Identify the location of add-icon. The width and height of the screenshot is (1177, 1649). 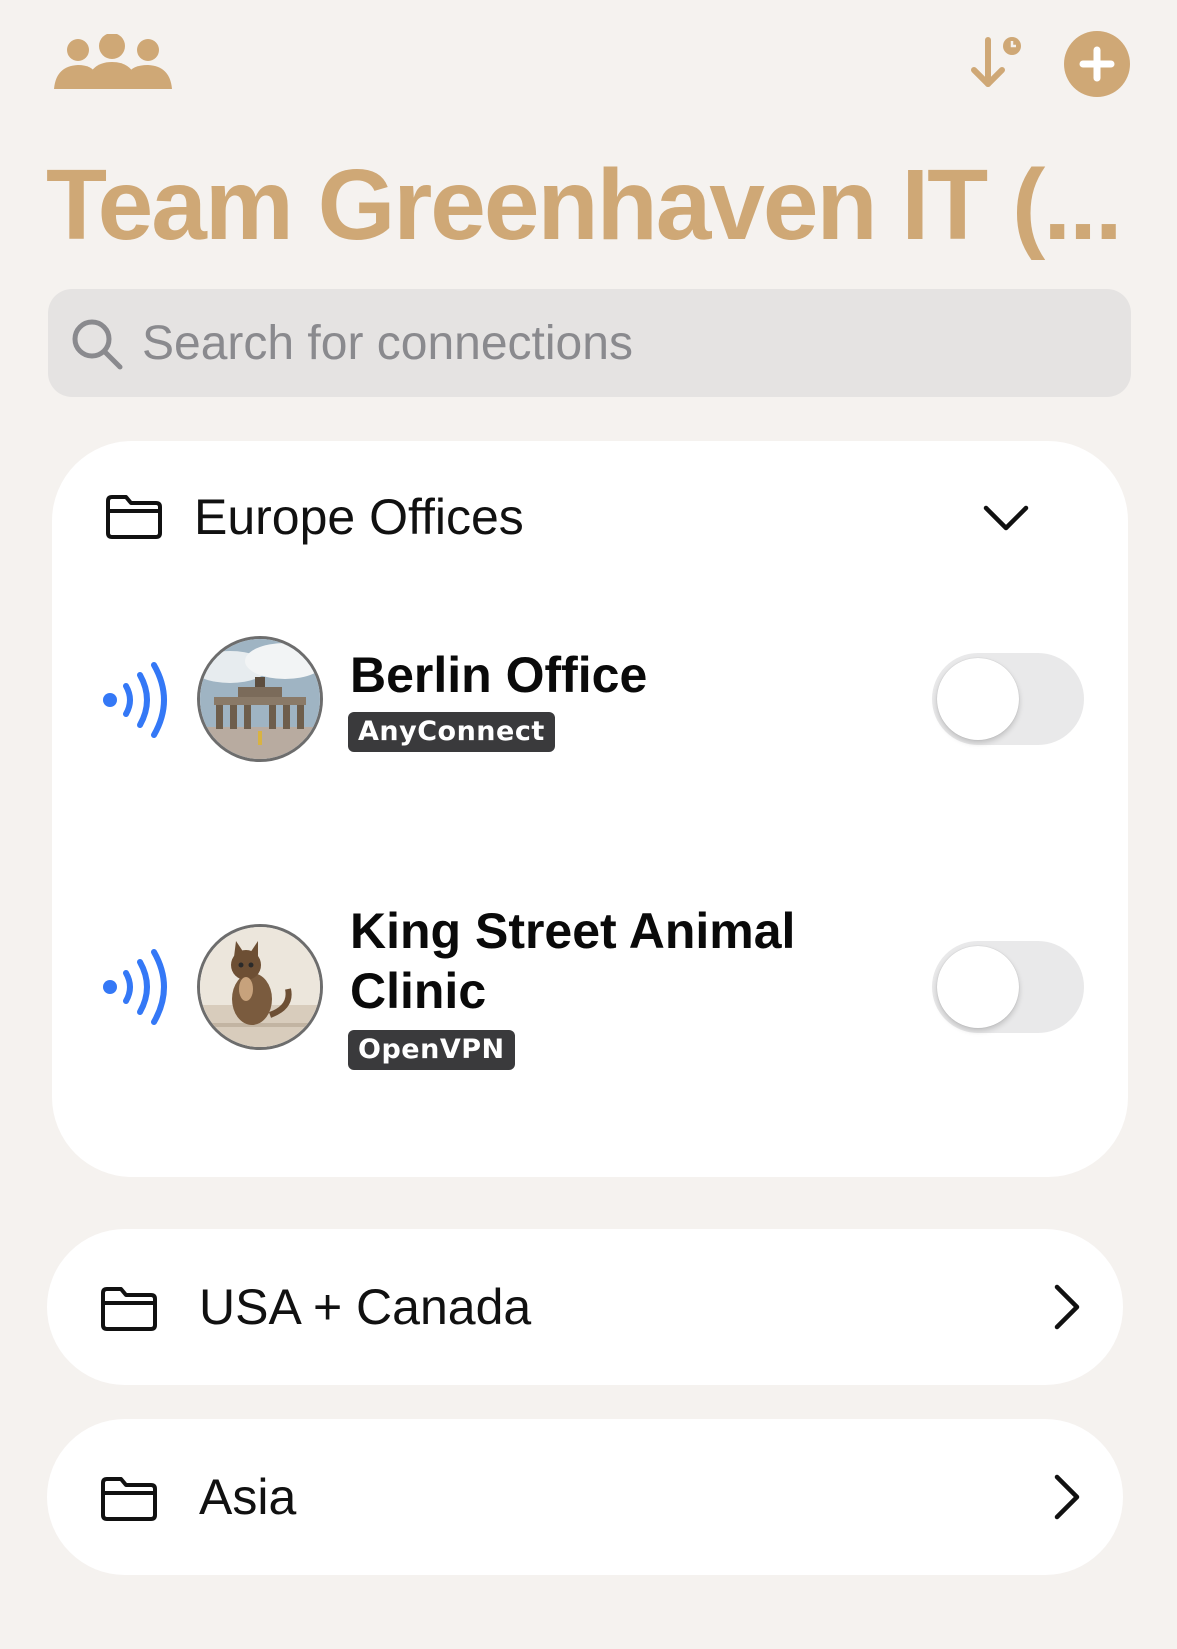
(1097, 64).